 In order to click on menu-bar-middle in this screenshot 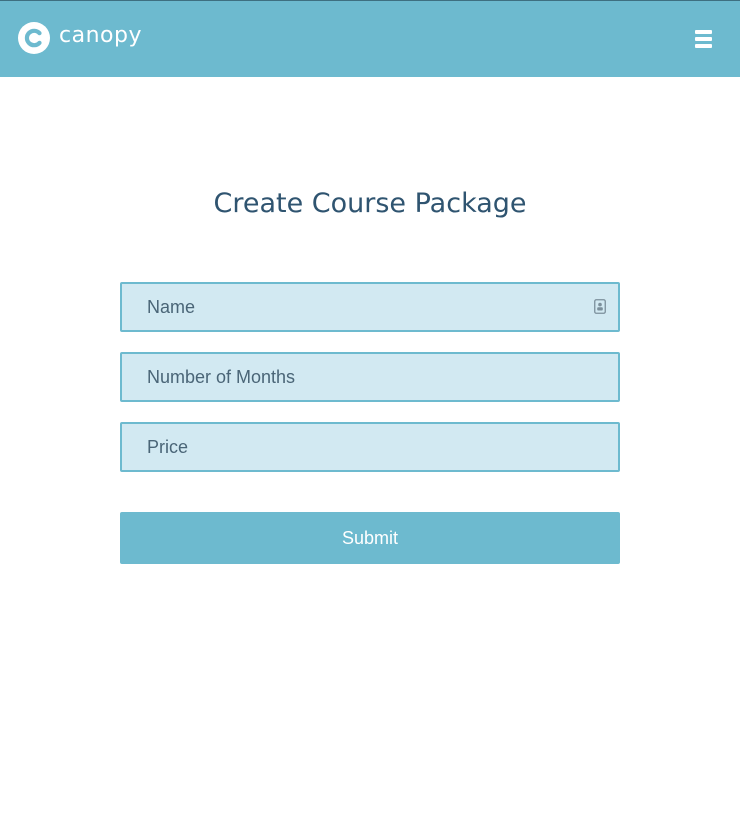, I will do `click(703, 39)`.